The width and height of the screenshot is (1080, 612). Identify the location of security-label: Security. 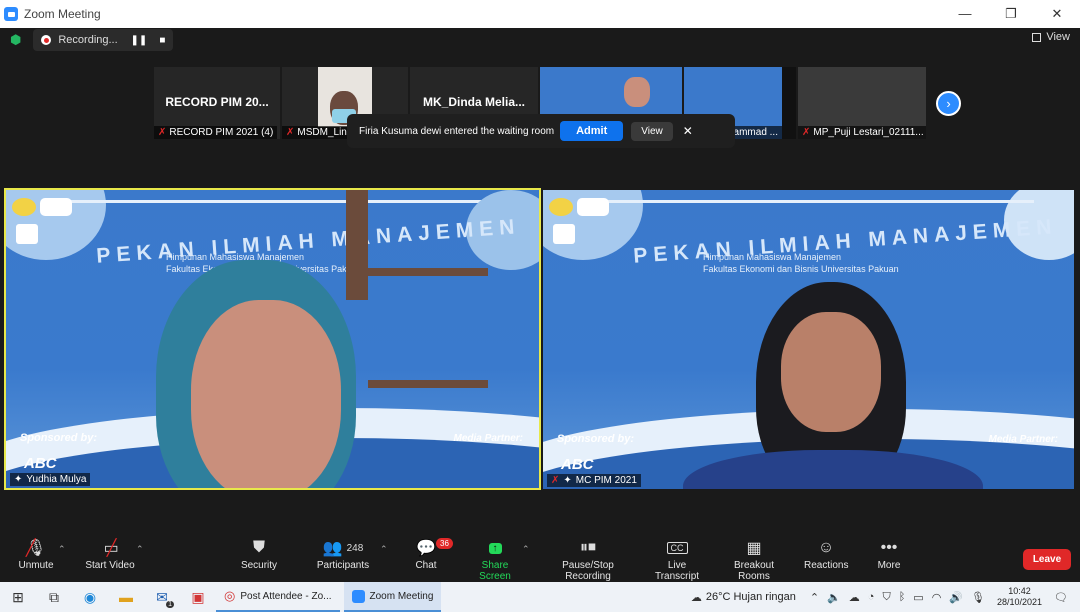
(259, 565).